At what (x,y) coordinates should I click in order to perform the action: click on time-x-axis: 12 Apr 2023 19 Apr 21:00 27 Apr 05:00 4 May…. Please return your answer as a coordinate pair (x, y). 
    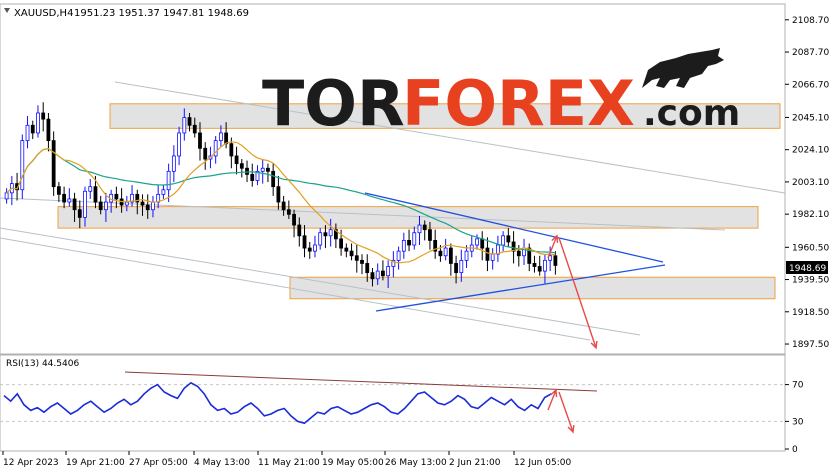
    Looking at the image, I should click on (286, 459).